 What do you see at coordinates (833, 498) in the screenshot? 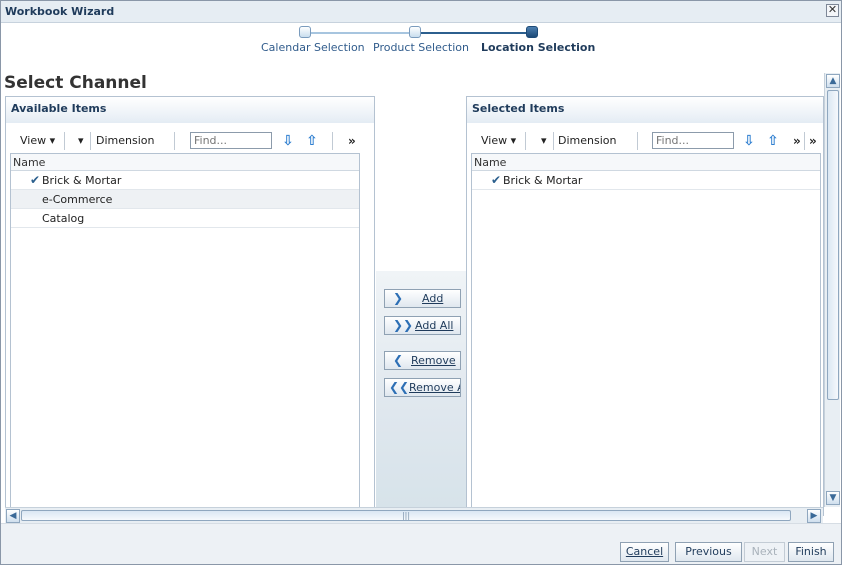
I see `scroll-down-icon: ▼` at bounding box center [833, 498].